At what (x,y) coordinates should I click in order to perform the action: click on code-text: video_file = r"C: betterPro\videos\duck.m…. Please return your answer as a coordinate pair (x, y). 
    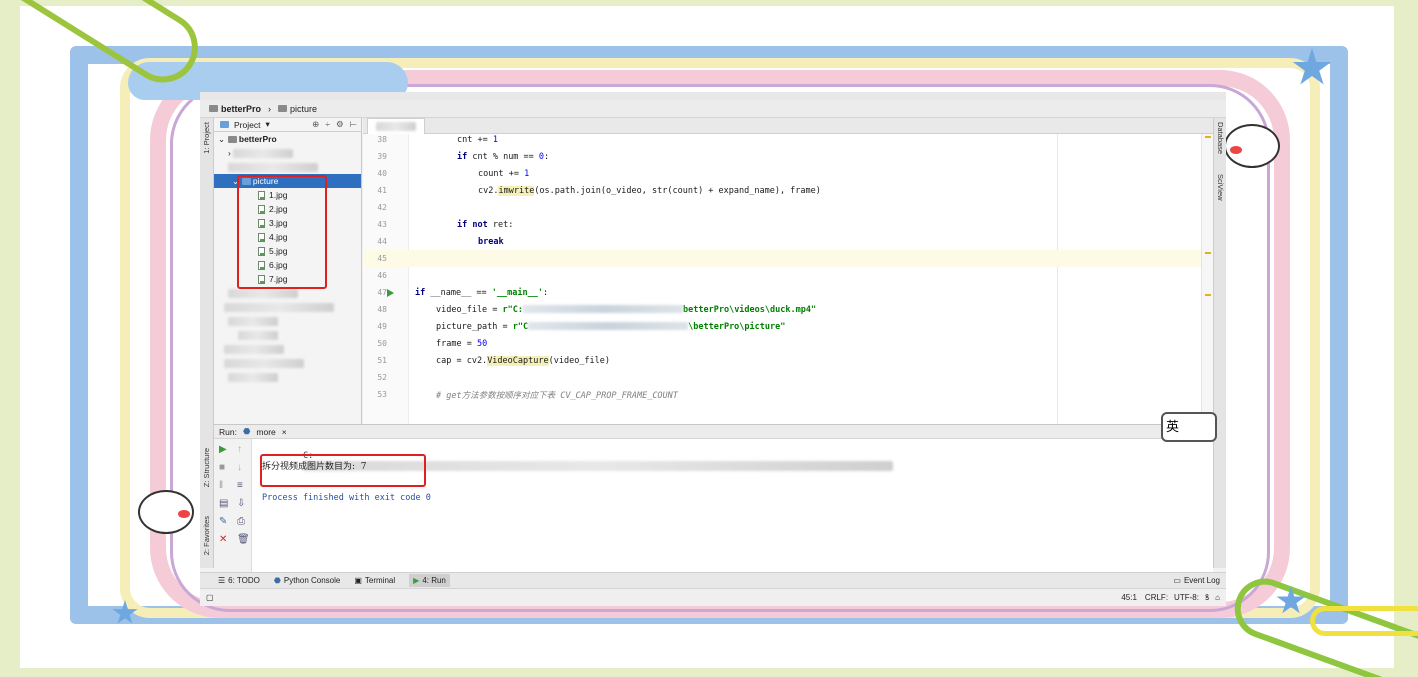
    Looking at the image, I should click on (626, 309).